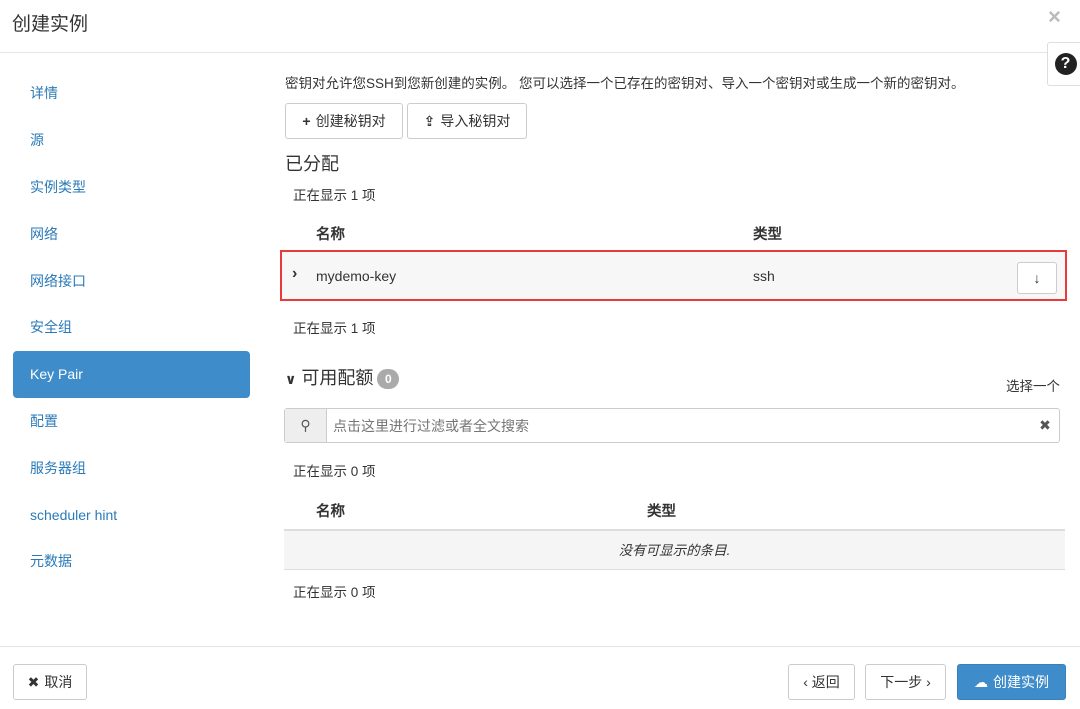  I want to click on nav-item-configuration: 配置, so click(131, 421).